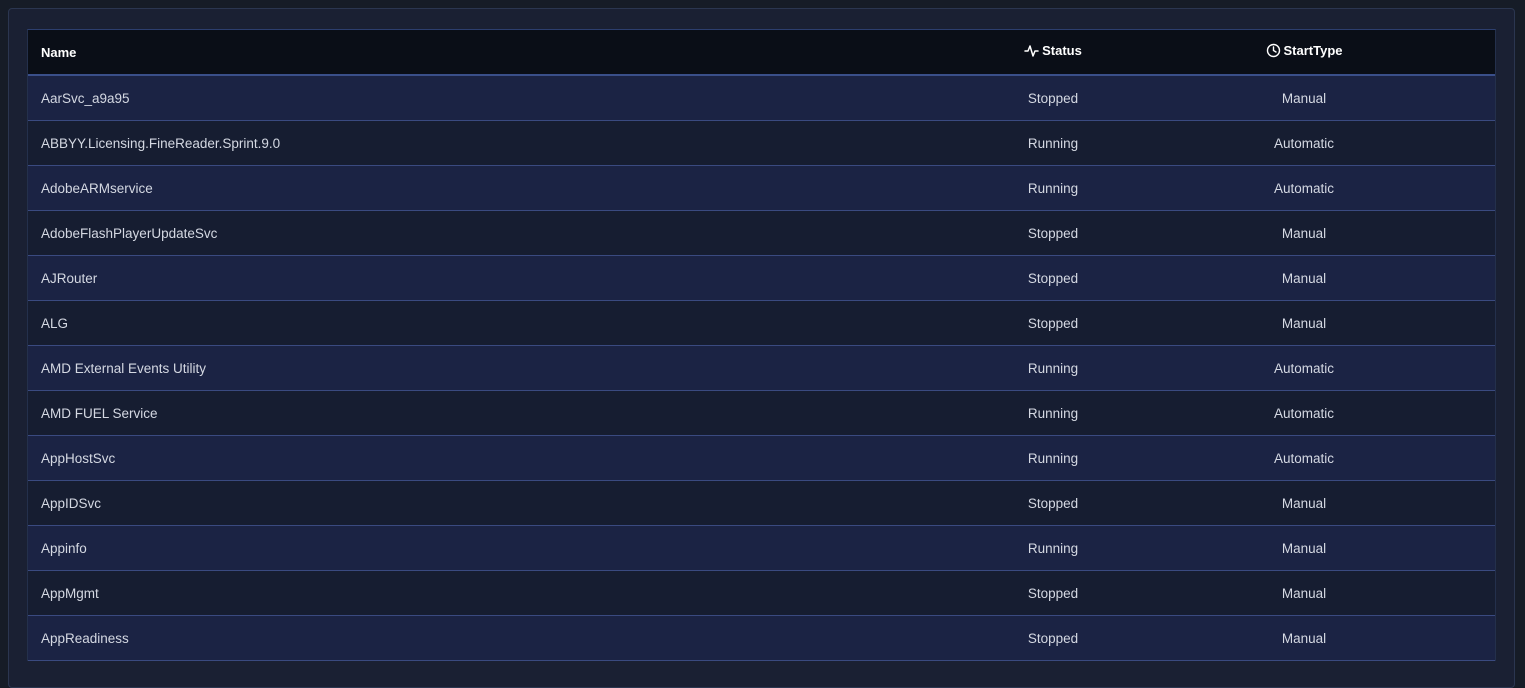  I want to click on table-row: AppMgmt Stopped Manual, so click(761, 593).